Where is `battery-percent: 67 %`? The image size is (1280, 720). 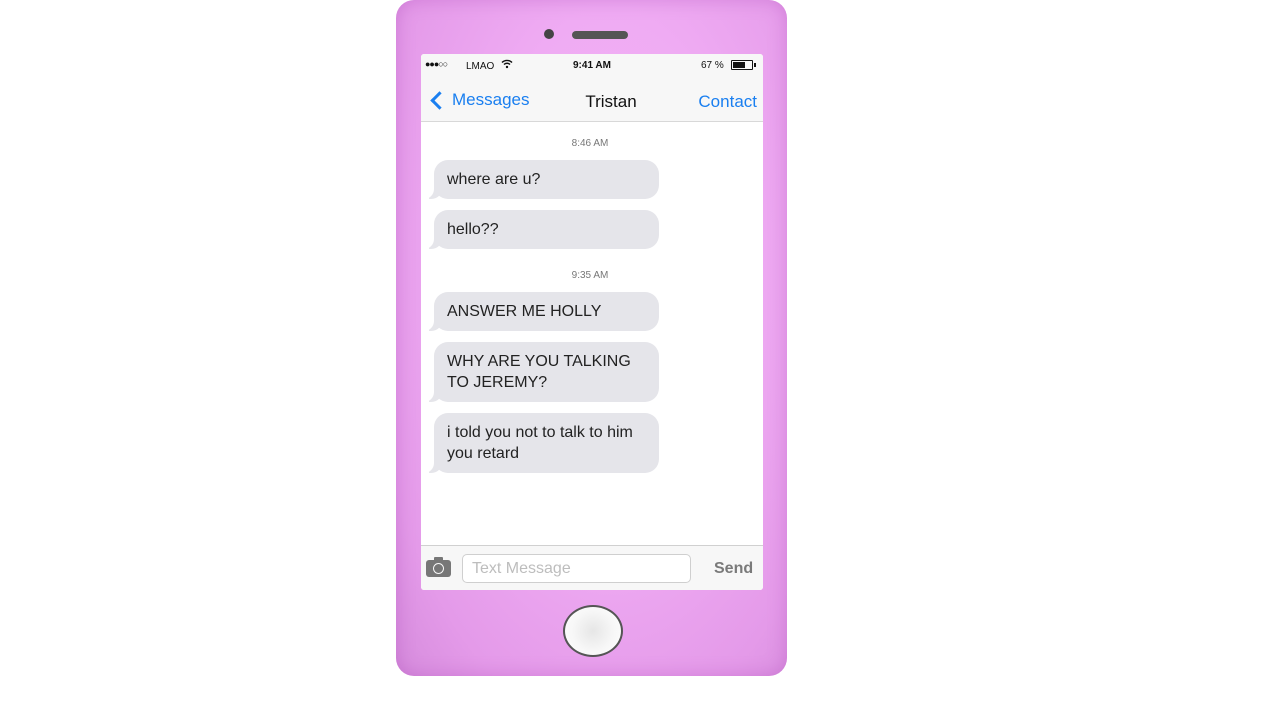 battery-percent: 67 % is located at coordinates (712, 65).